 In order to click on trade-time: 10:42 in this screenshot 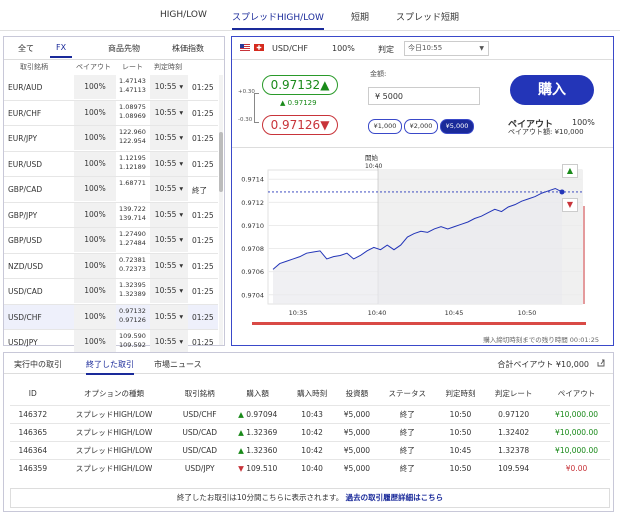, I will do `click(312, 432)`.